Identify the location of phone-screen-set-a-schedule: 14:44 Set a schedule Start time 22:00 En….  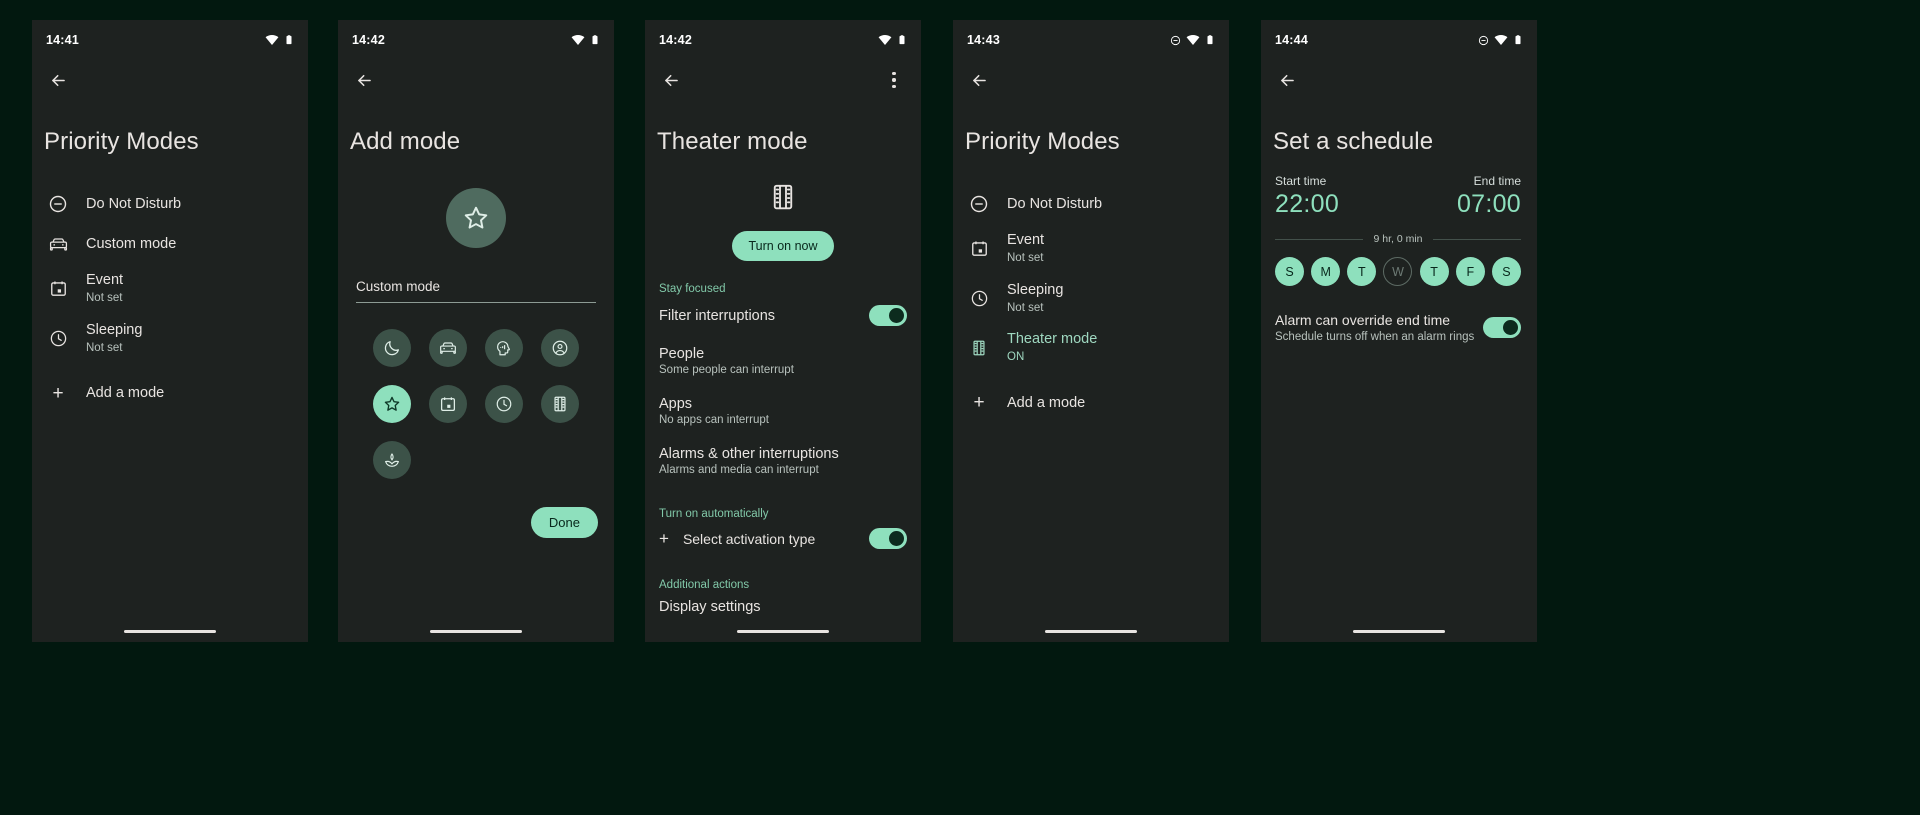
(1399, 331).